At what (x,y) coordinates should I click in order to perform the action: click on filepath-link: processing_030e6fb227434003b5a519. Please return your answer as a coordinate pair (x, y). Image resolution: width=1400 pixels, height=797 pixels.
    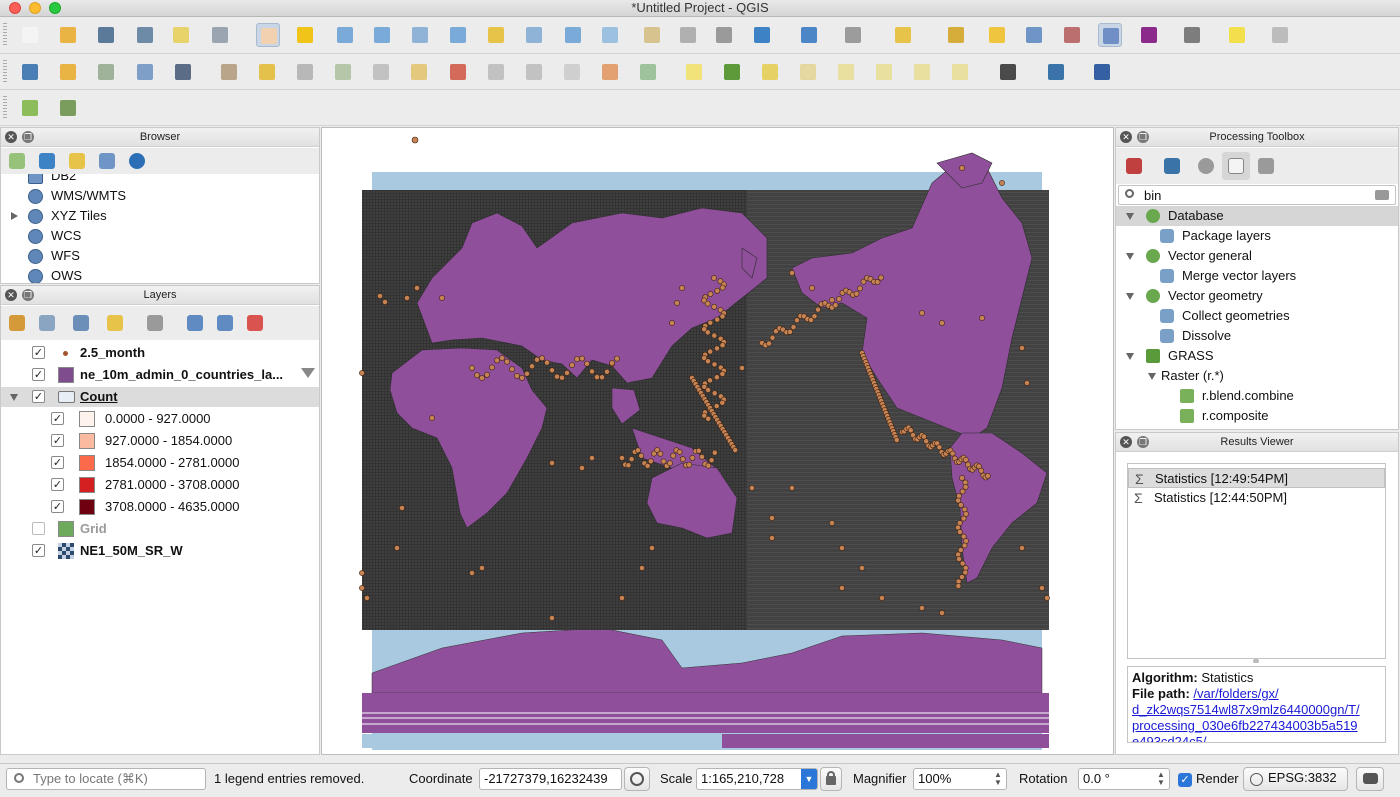
    Looking at the image, I should click on (1245, 725).